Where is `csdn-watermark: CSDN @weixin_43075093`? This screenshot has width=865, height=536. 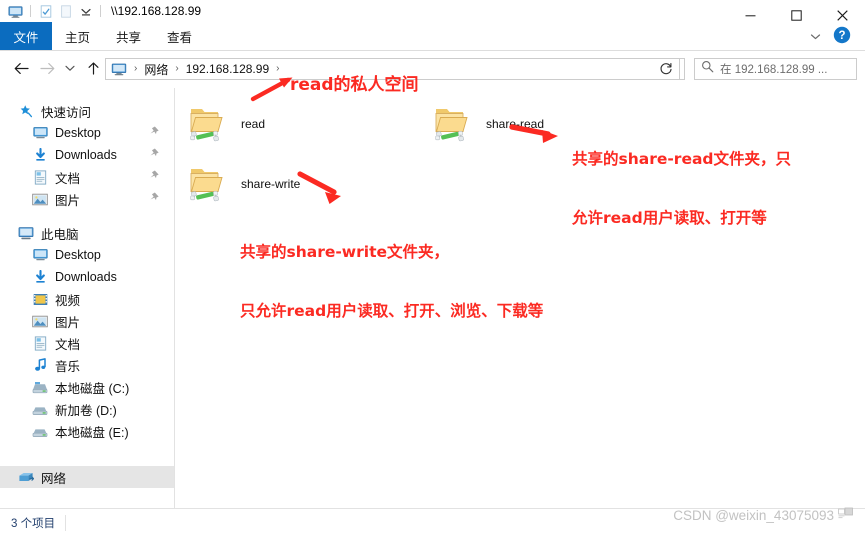 csdn-watermark: CSDN @weixin_43075093 is located at coordinates (763, 515).